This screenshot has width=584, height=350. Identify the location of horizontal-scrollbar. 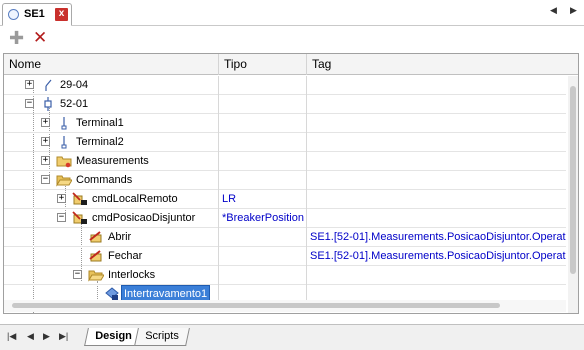
(285, 306).